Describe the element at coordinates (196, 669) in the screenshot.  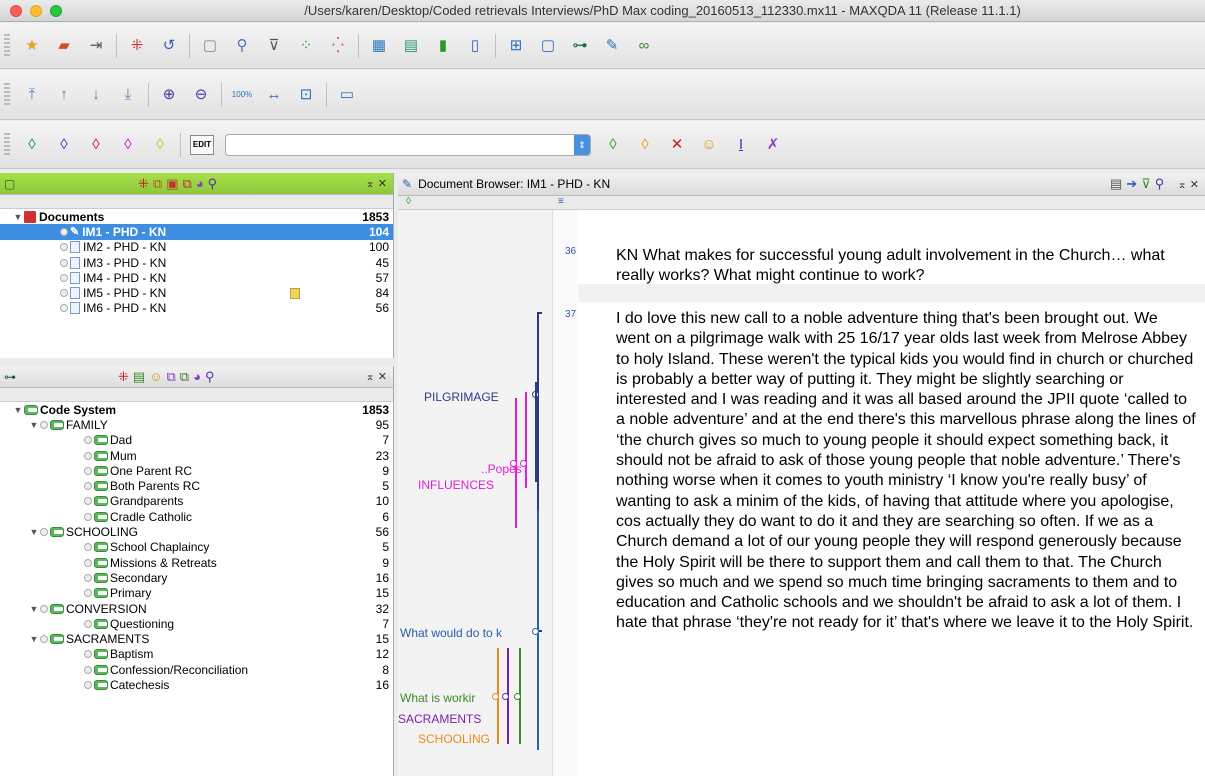
I see `code-row: Confession/Reconciliation 8` at that location.